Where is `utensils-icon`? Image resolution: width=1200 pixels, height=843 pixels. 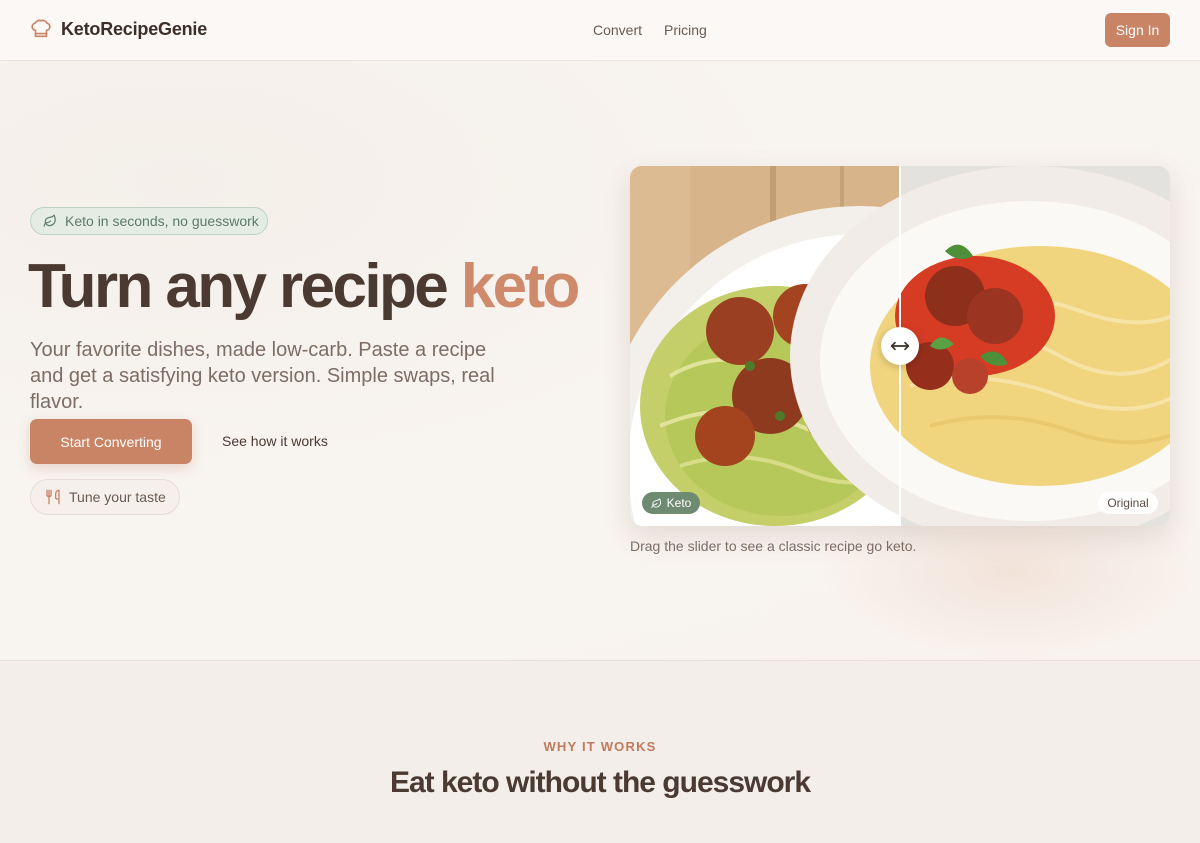 utensils-icon is located at coordinates (53, 497).